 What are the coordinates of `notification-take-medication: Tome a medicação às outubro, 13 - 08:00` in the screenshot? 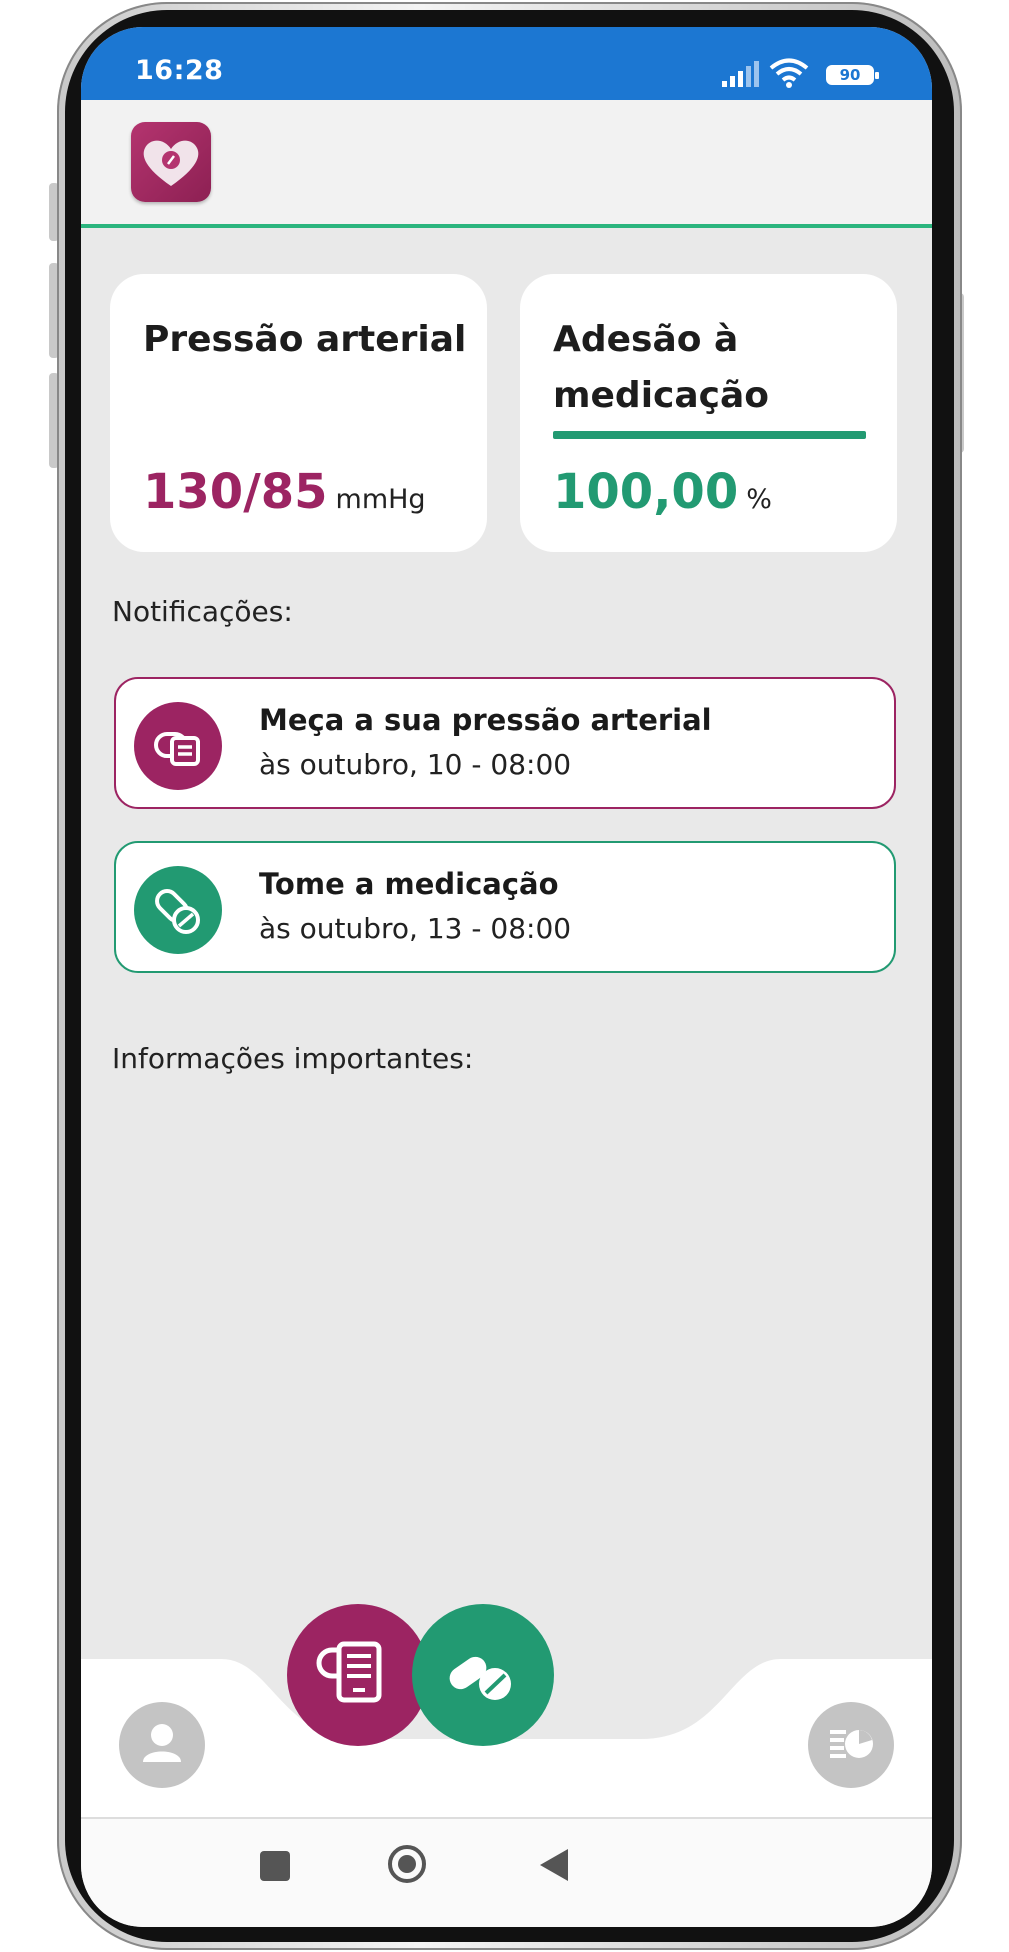 It's located at (505, 907).